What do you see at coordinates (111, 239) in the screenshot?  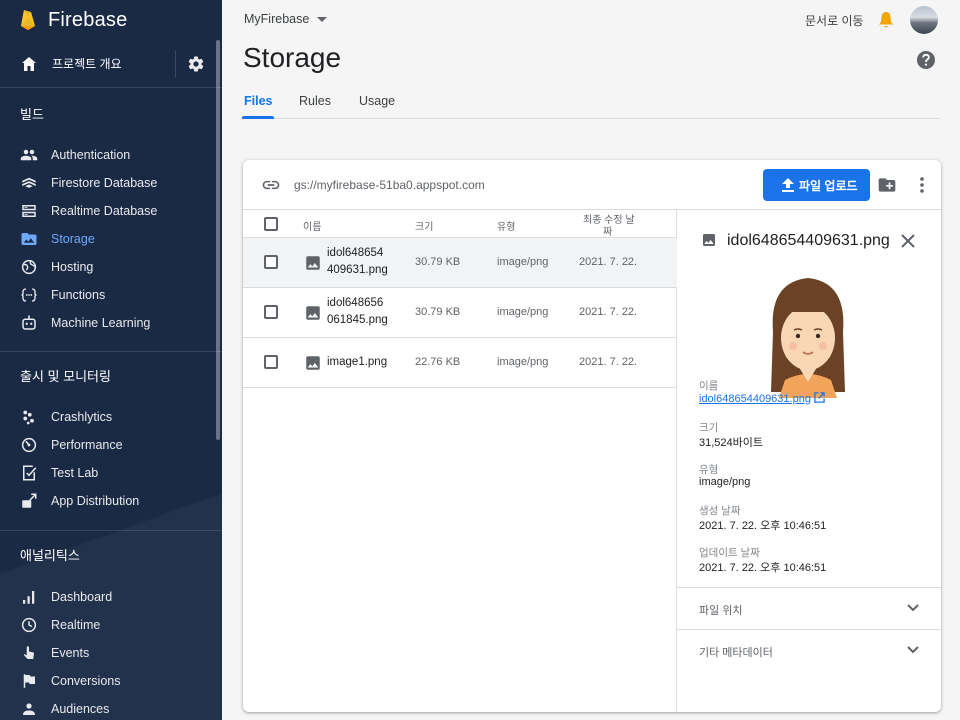 I see `sidebar-item-storage: Storage` at bounding box center [111, 239].